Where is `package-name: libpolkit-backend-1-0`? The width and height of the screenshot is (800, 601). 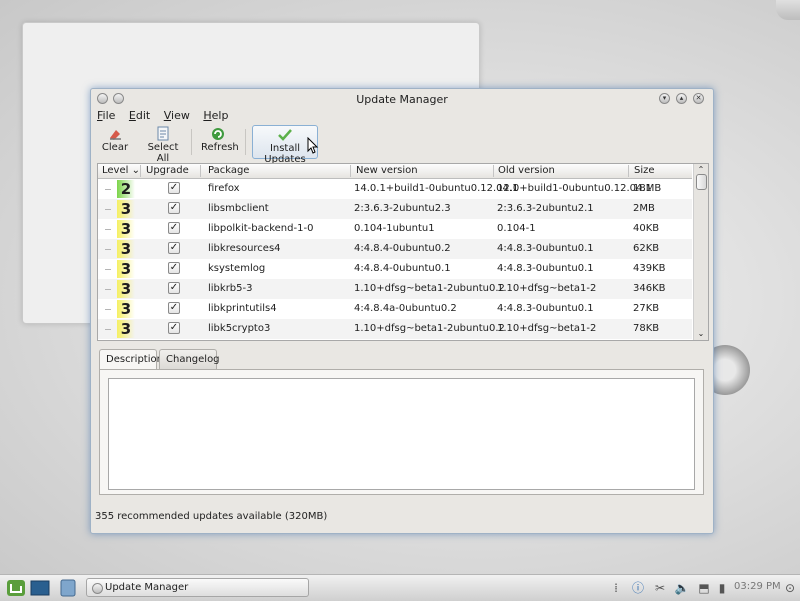 package-name: libpolkit-backend-1-0 is located at coordinates (261, 228).